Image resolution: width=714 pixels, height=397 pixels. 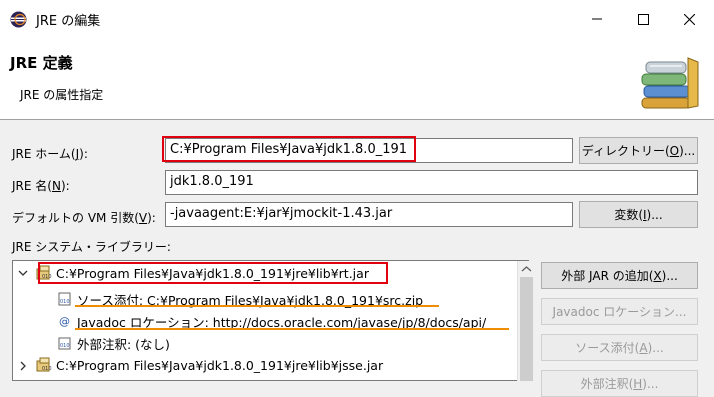 What do you see at coordinates (41, 186) in the screenshot?
I see `jre-name-label: JRE 名(N):` at bounding box center [41, 186].